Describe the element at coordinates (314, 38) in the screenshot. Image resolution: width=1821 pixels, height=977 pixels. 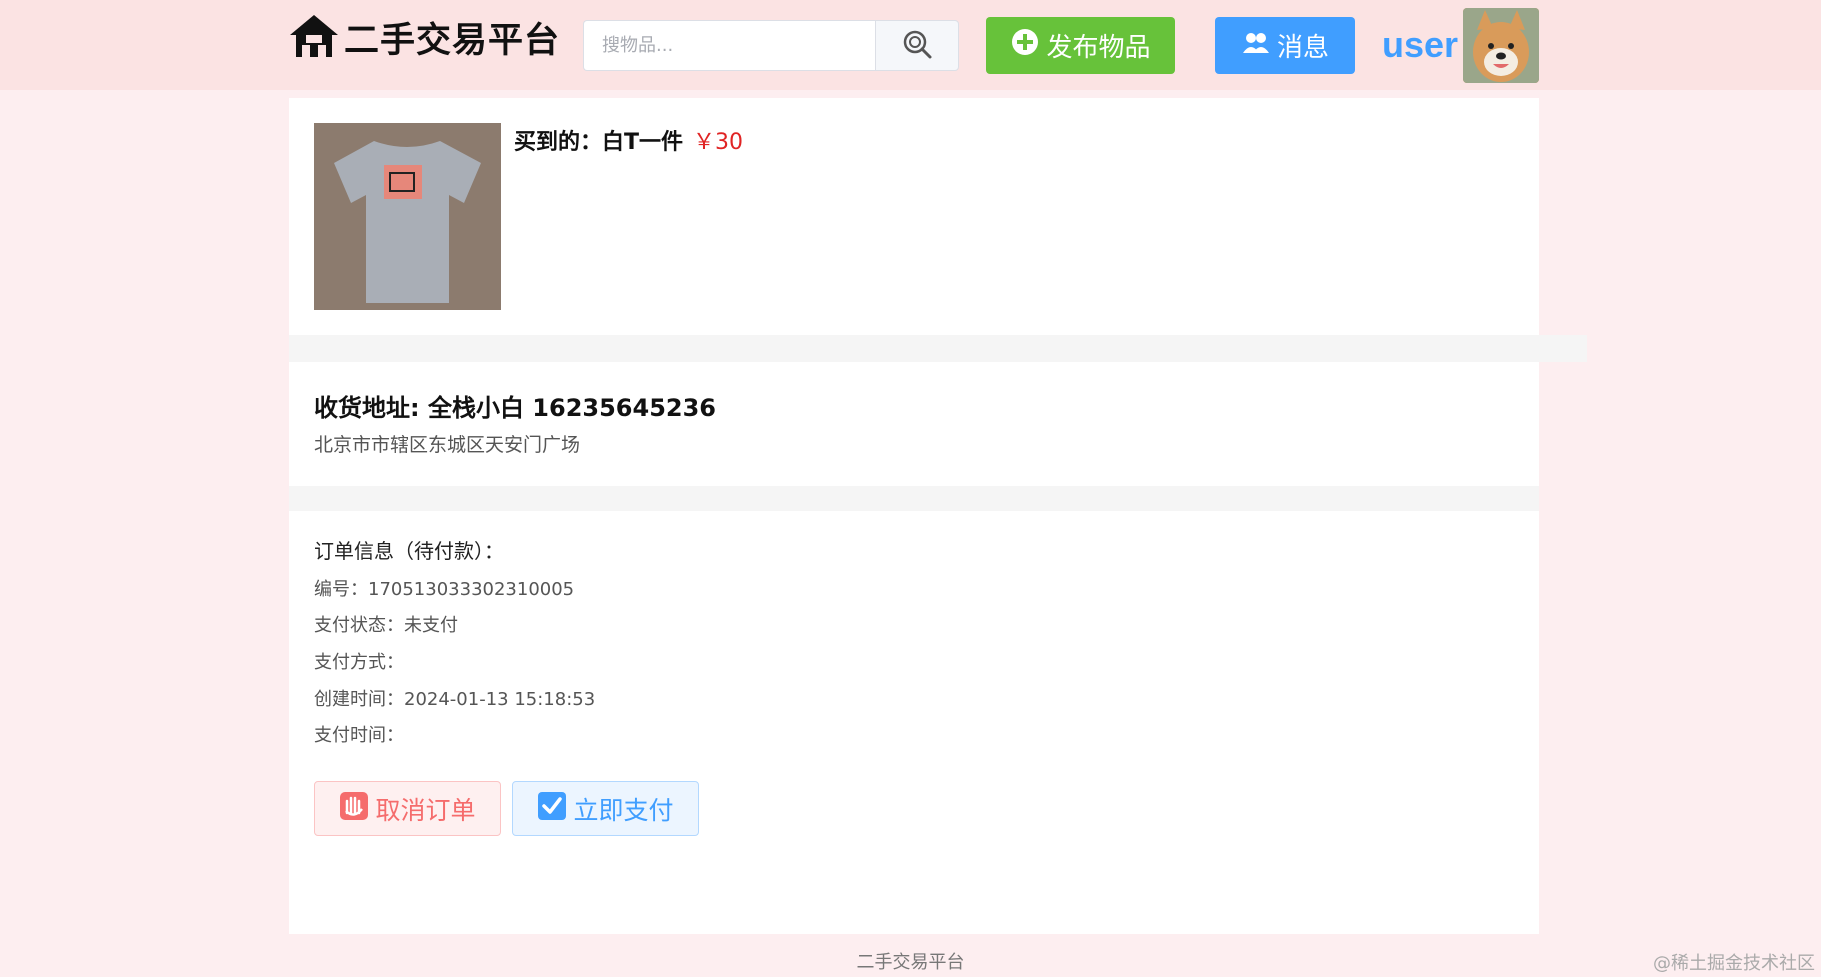
I see `home-icon` at that location.